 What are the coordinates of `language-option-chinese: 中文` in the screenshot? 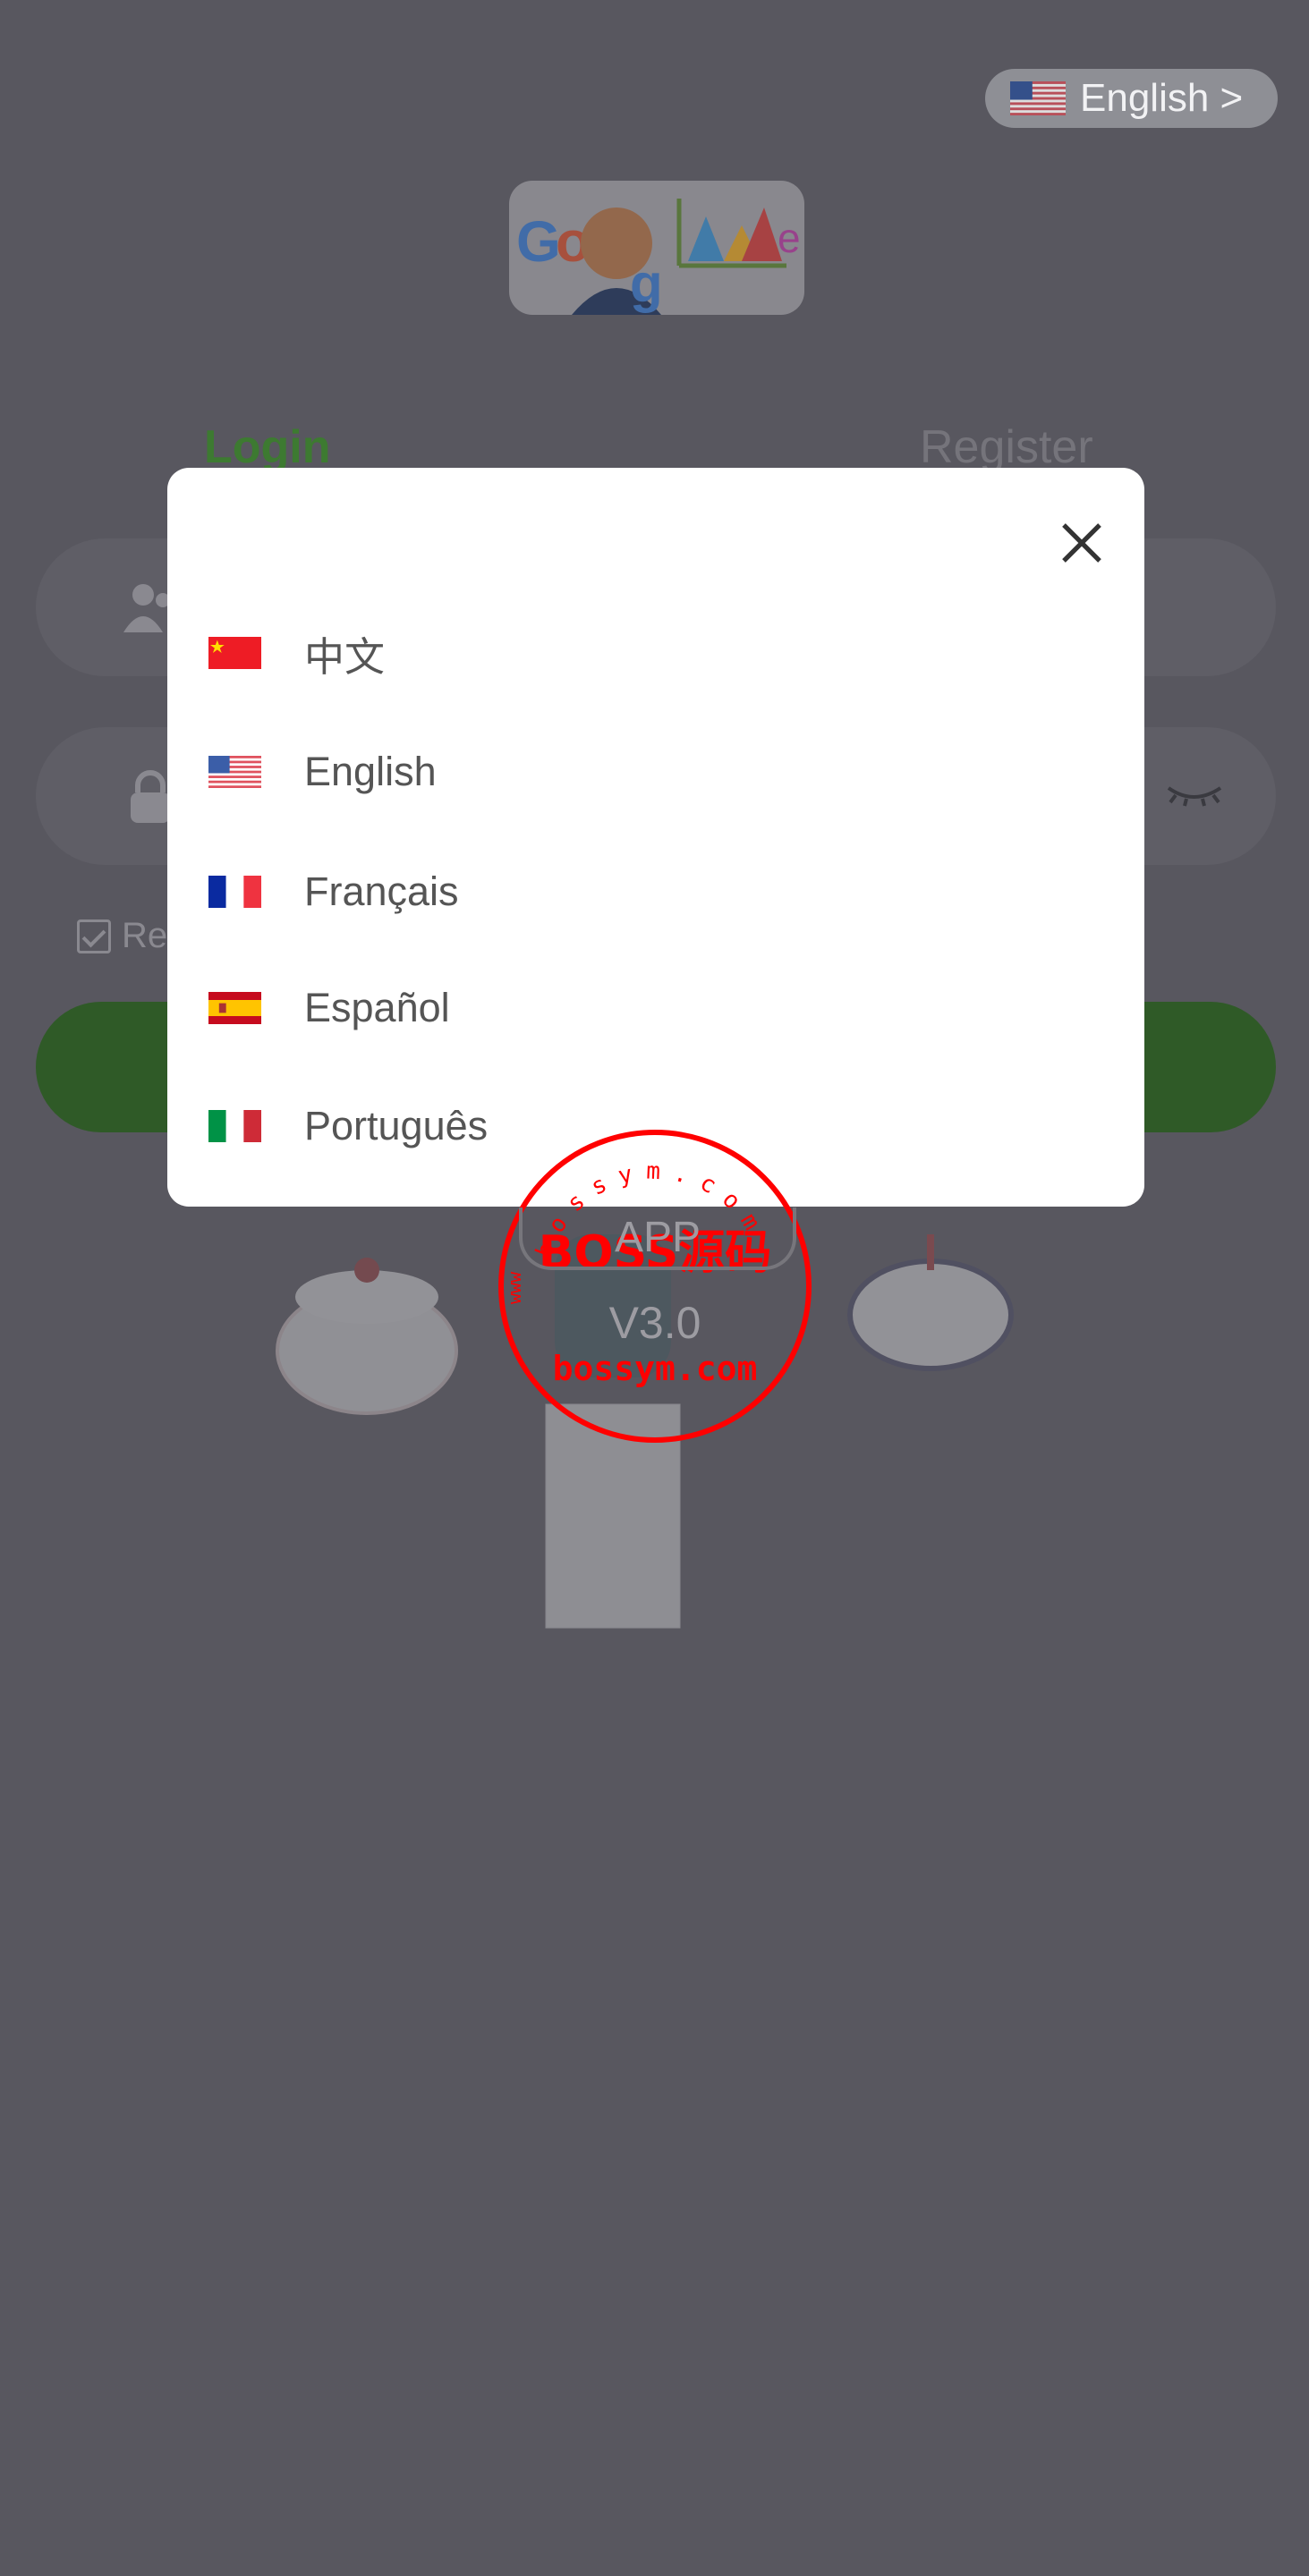 It's located at (655, 653).